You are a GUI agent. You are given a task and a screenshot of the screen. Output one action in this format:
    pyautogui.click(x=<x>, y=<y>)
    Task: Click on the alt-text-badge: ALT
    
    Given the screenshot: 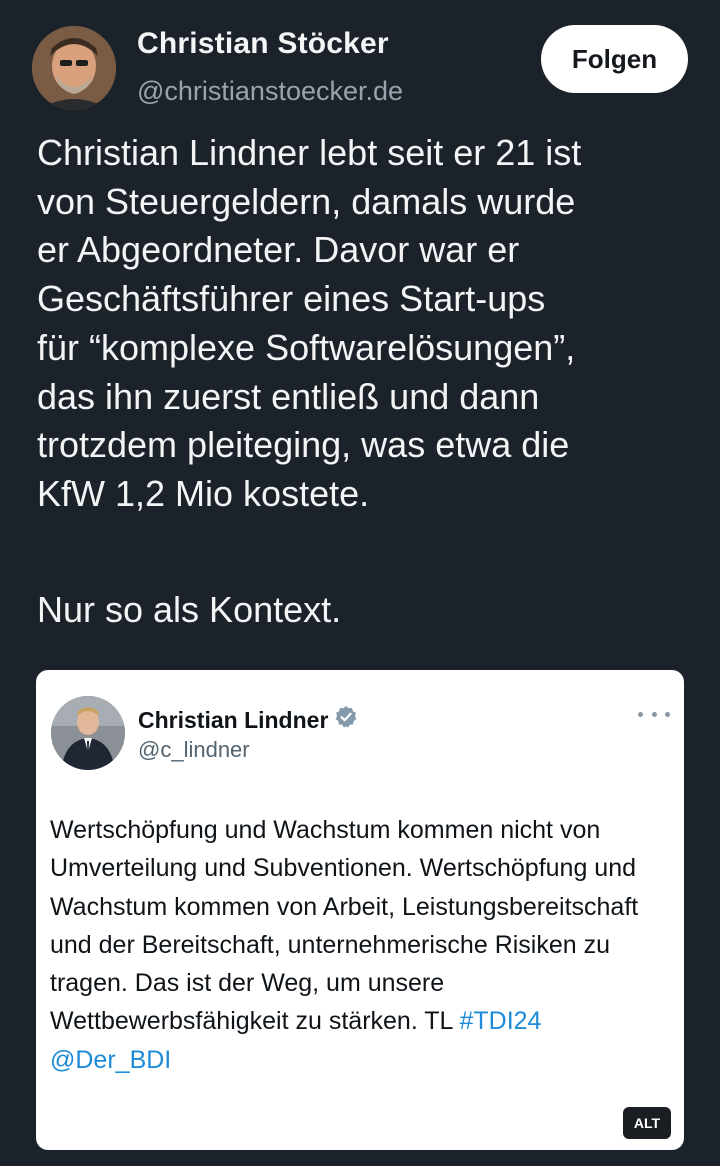 What is the action you would take?
    pyautogui.click(x=647, y=1123)
    